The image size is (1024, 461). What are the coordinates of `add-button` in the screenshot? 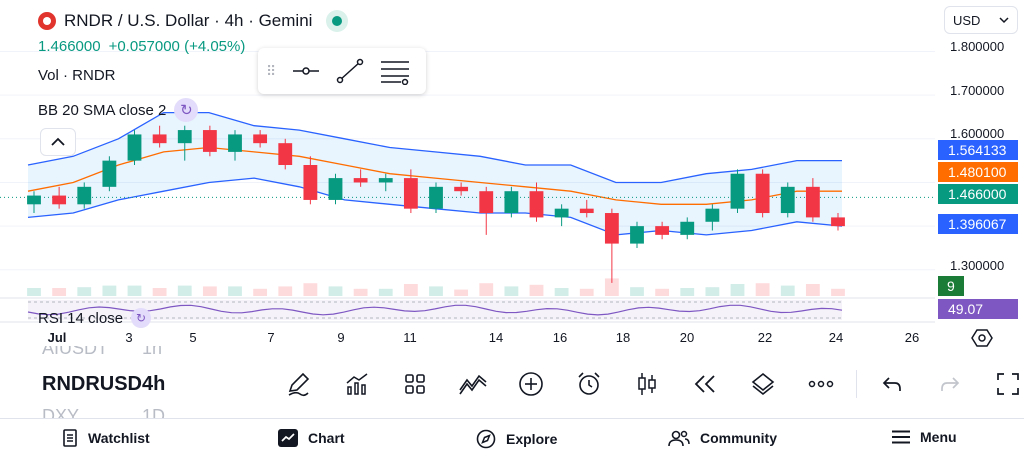 It's located at (531, 384).